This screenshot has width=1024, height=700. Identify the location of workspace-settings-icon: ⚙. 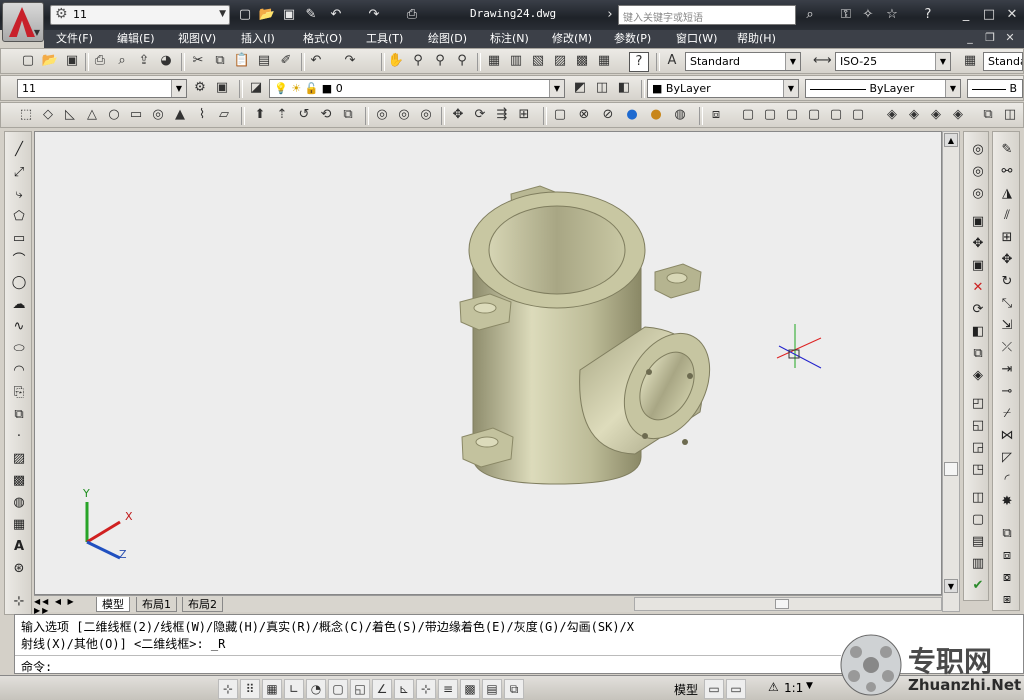
(200, 88).